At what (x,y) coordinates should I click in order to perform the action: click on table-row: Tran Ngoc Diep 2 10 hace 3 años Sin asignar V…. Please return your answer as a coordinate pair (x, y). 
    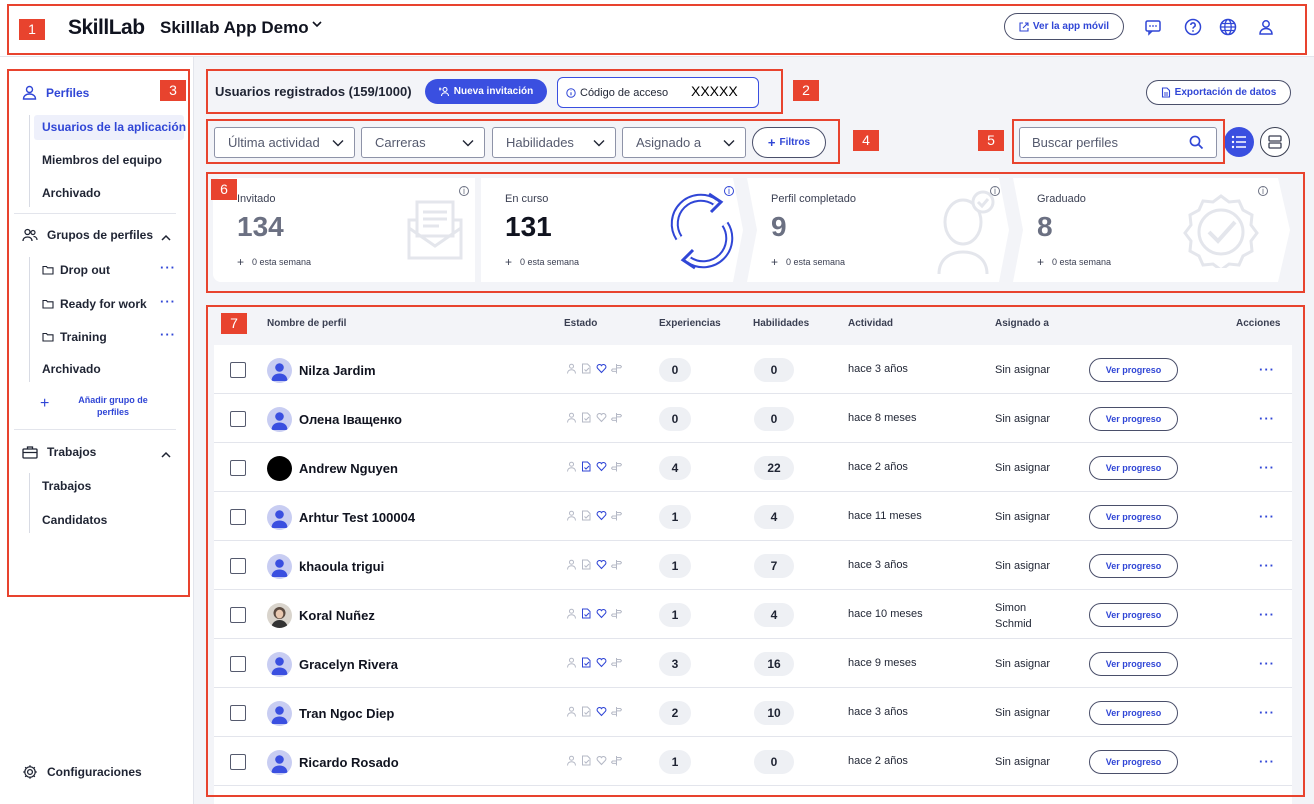
    Looking at the image, I should click on (753, 712).